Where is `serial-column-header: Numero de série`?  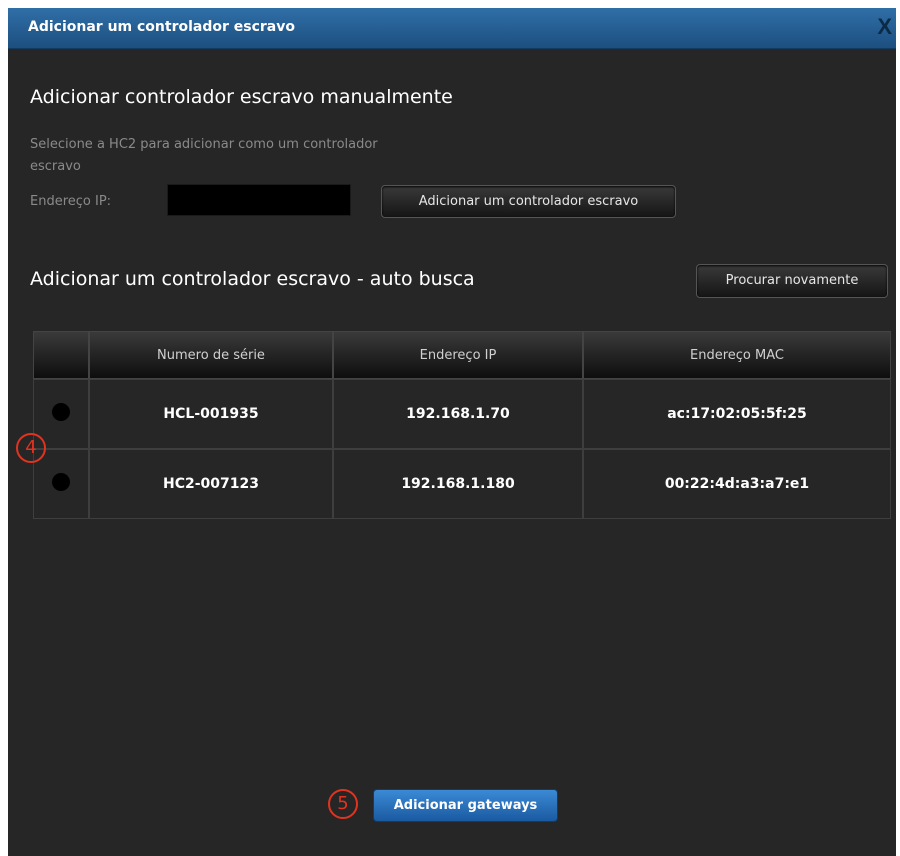 serial-column-header: Numero de série is located at coordinates (211, 355).